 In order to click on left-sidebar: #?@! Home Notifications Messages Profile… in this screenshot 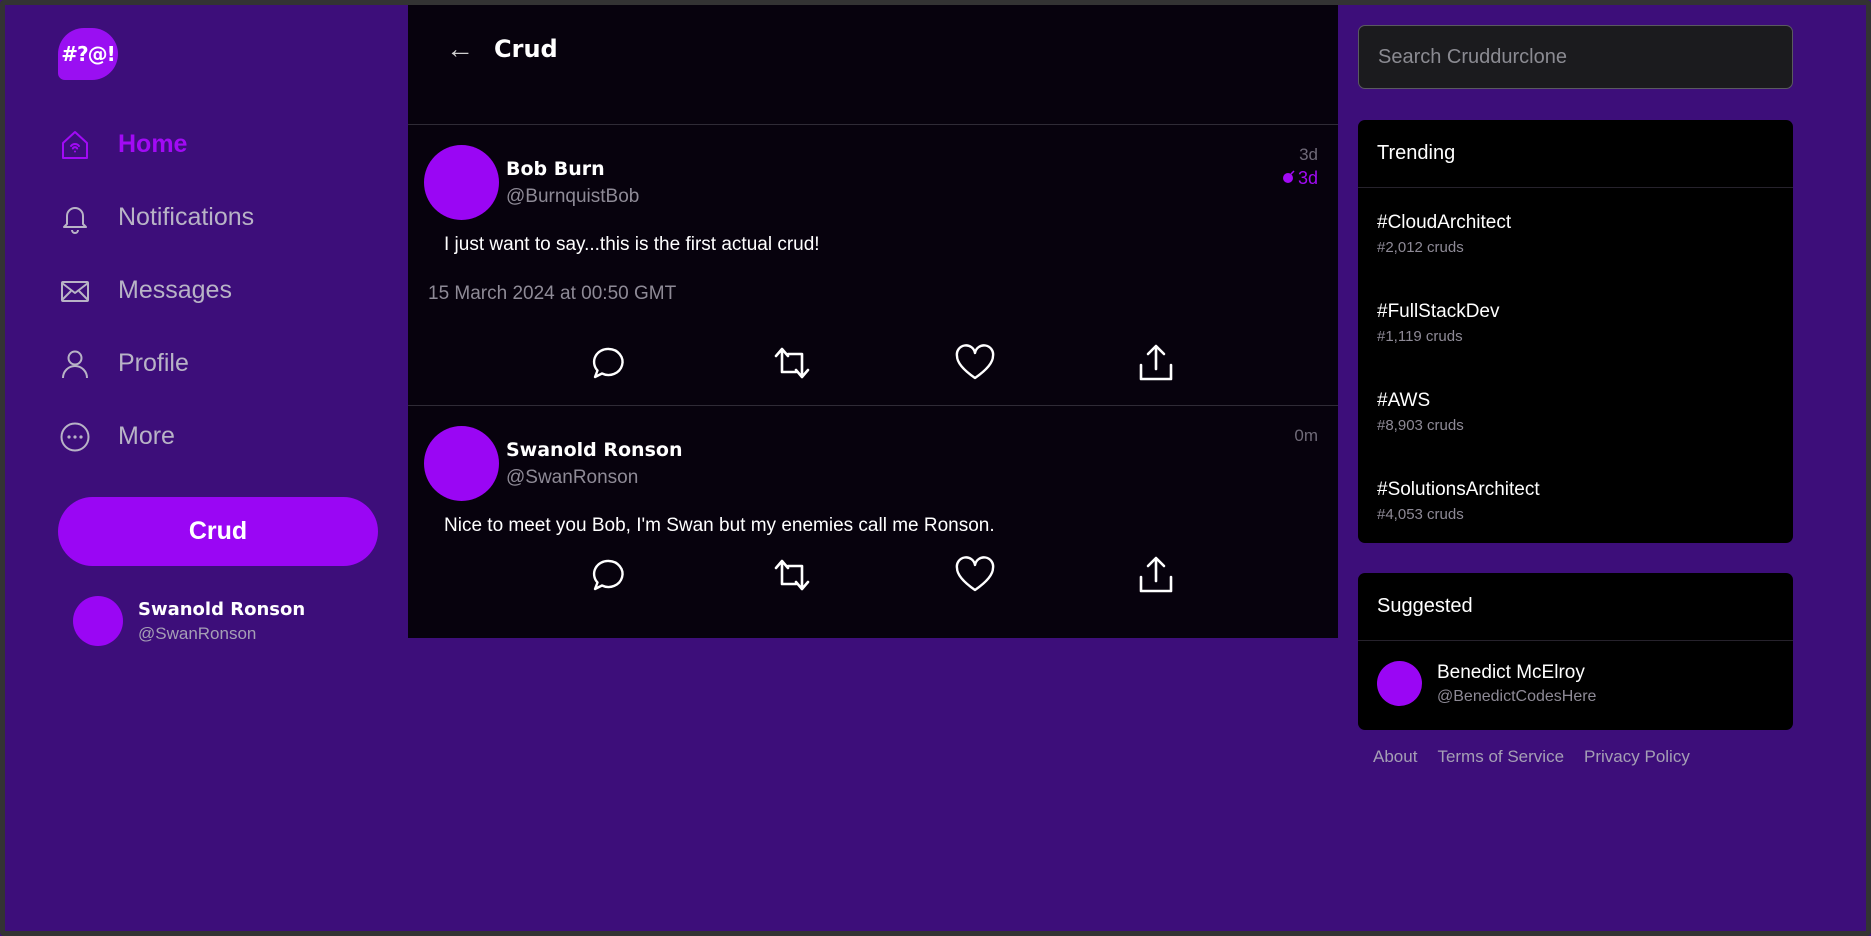, I will do `click(218, 337)`.